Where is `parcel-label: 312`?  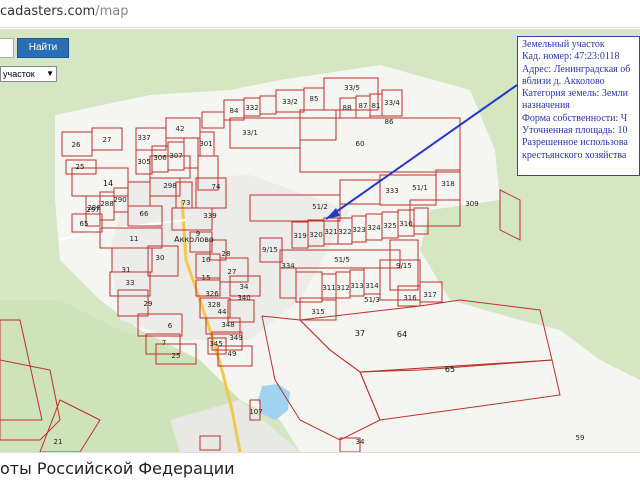 parcel-label: 312 is located at coordinates (342, 288).